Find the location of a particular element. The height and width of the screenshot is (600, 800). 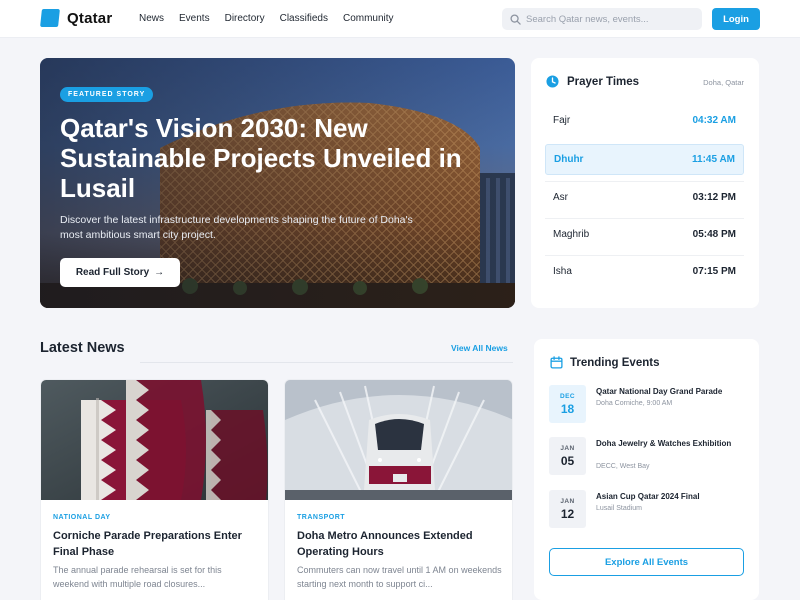

event-name: Doha Jewelry & Watches Exhibition is located at coordinates (664, 443).